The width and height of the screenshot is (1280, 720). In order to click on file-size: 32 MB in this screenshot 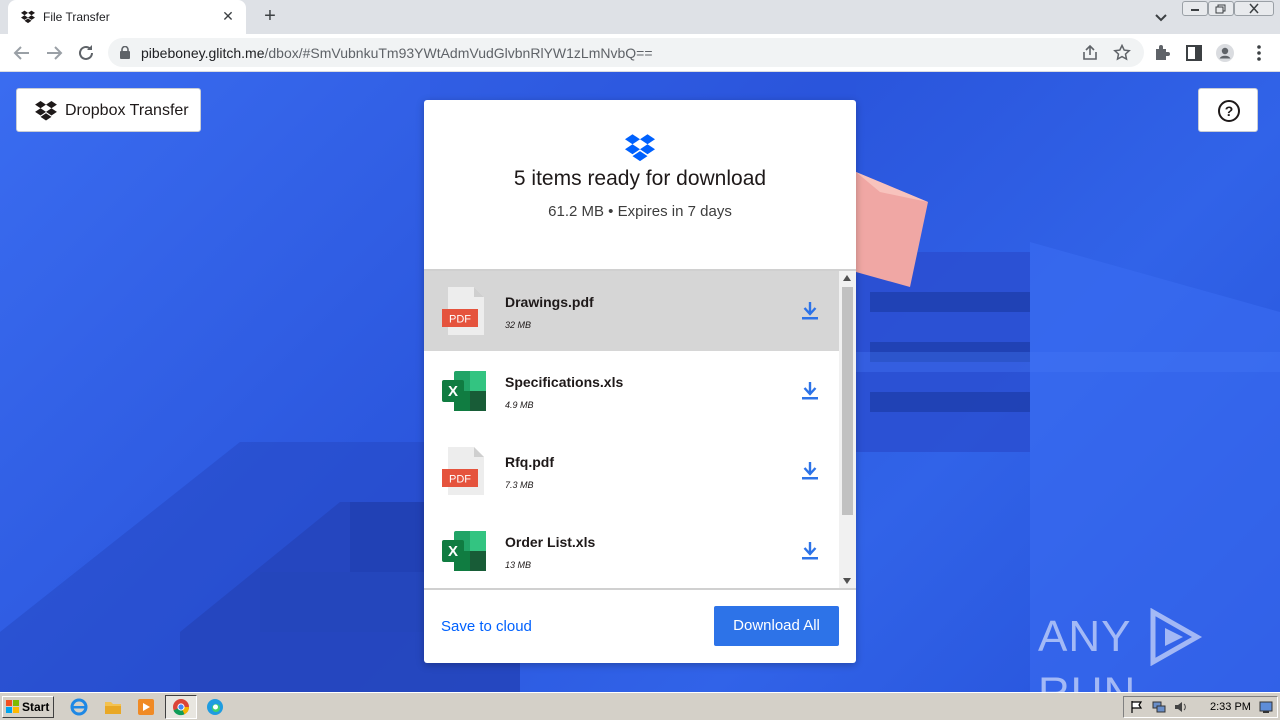, I will do `click(518, 325)`.